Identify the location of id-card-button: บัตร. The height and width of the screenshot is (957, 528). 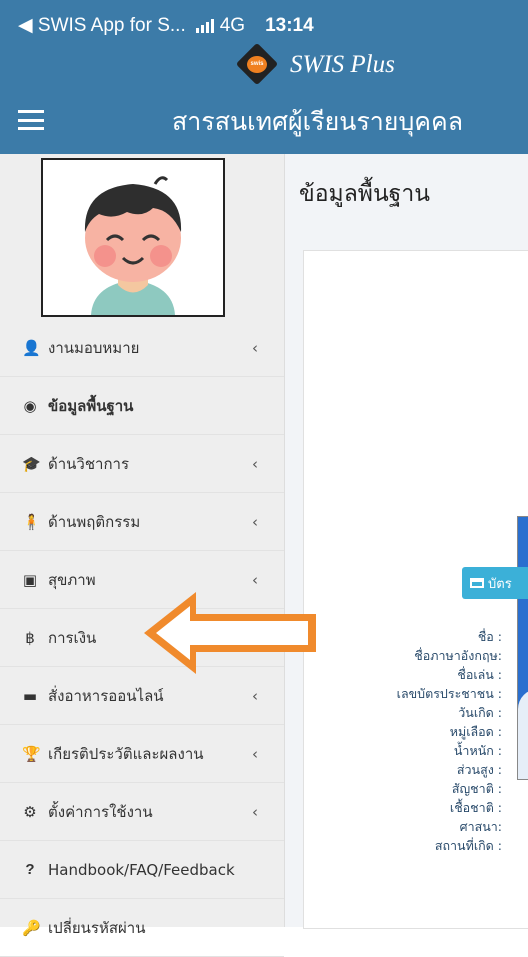
(495, 583).